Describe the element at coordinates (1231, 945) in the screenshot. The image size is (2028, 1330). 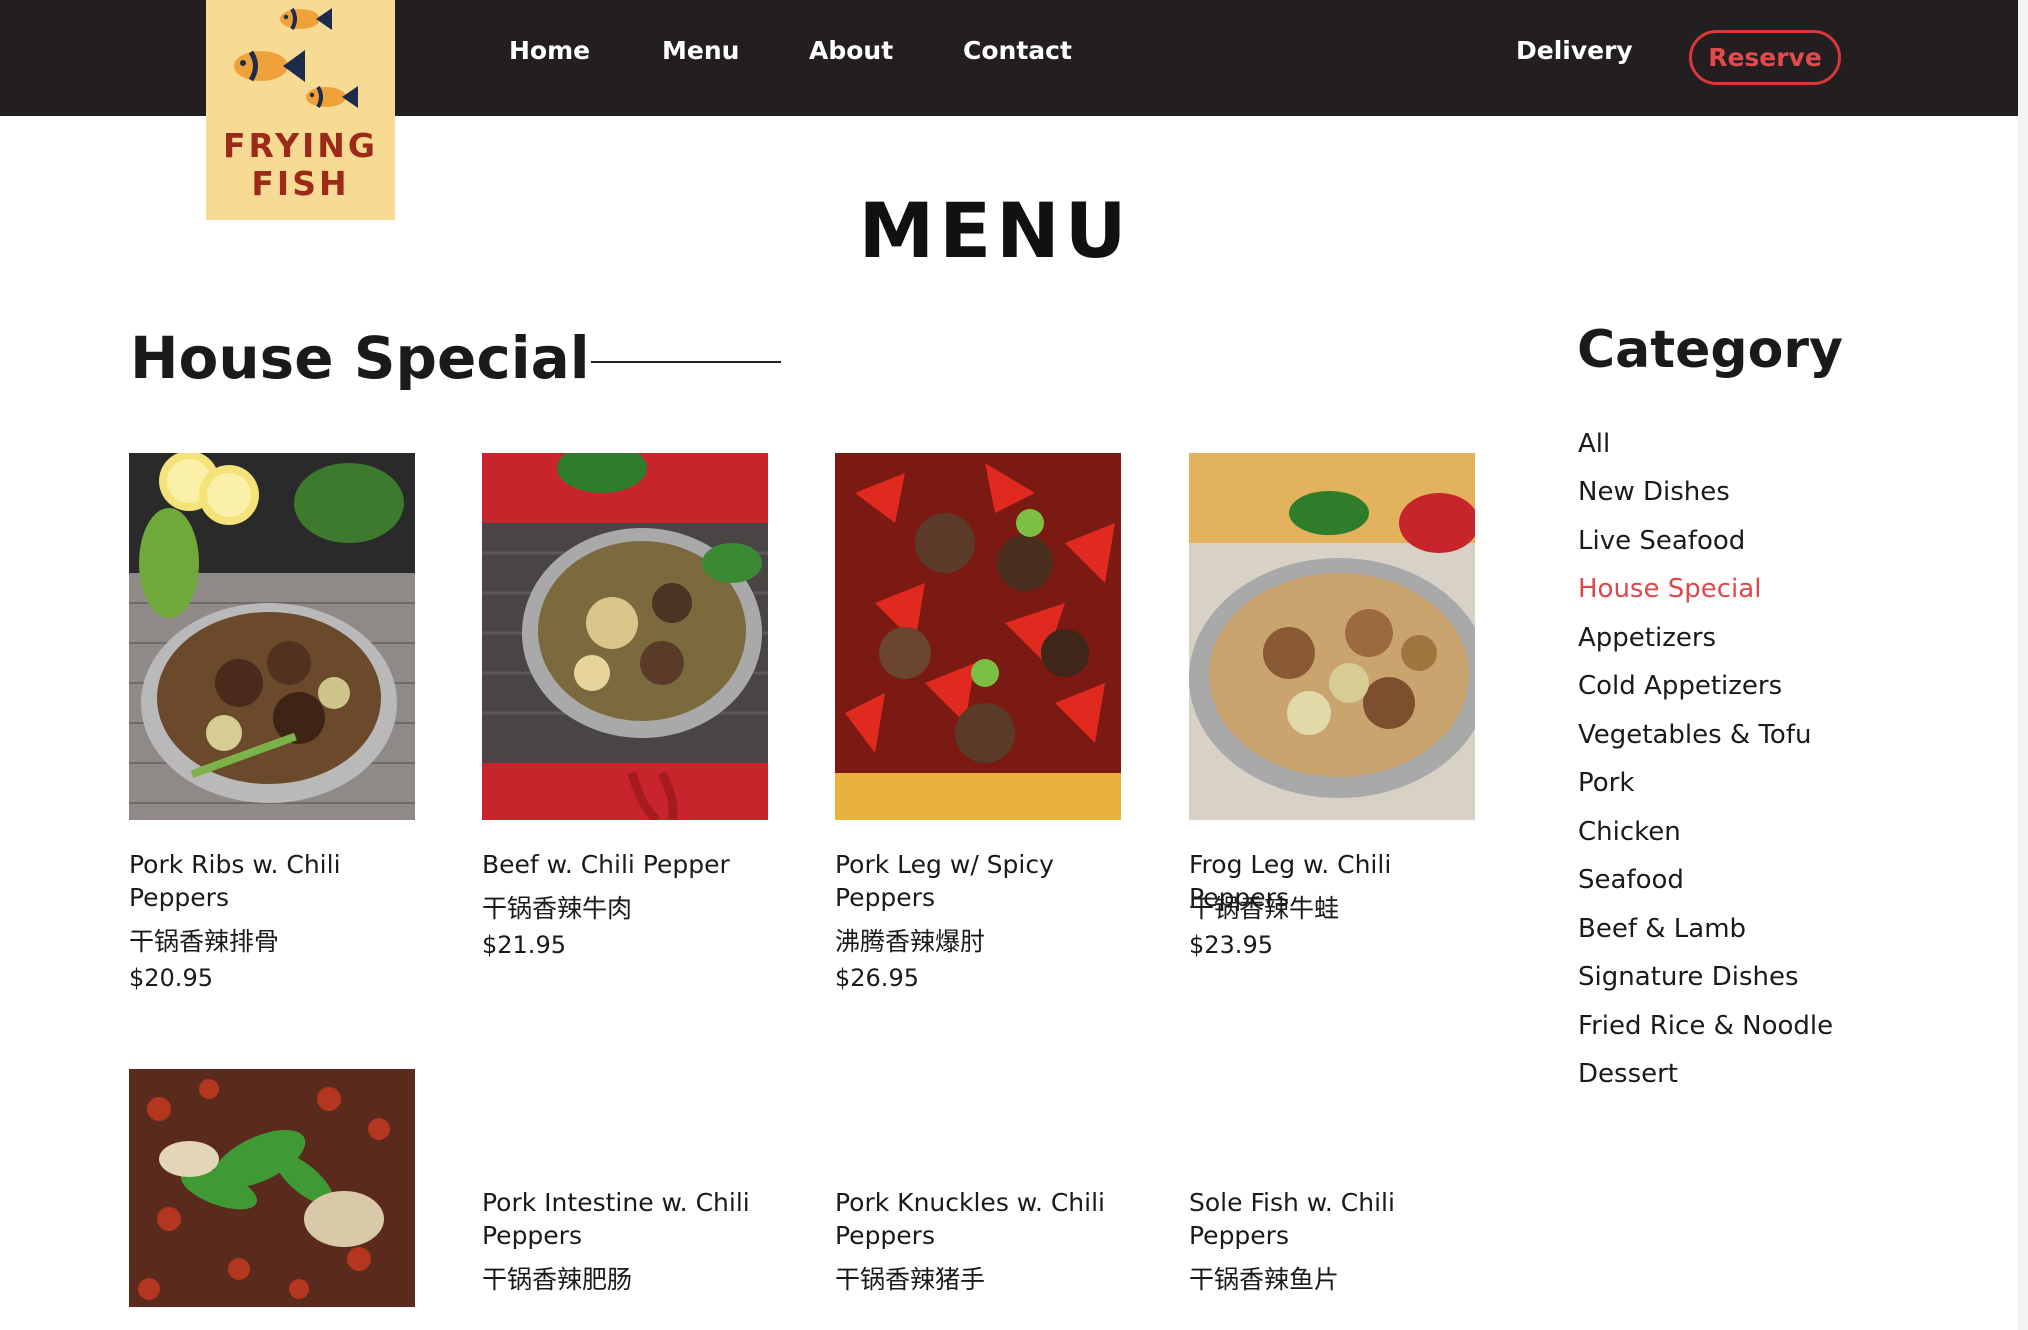
I see `dish-price: $23.95` at that location.